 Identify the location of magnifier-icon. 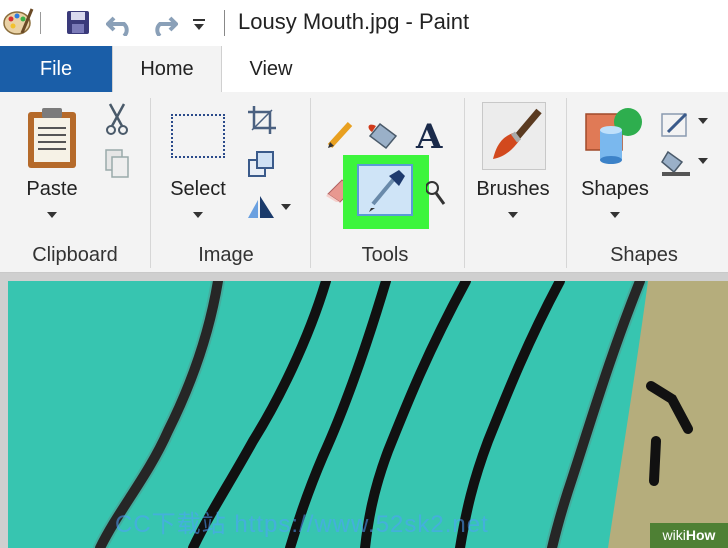
(436, 192).